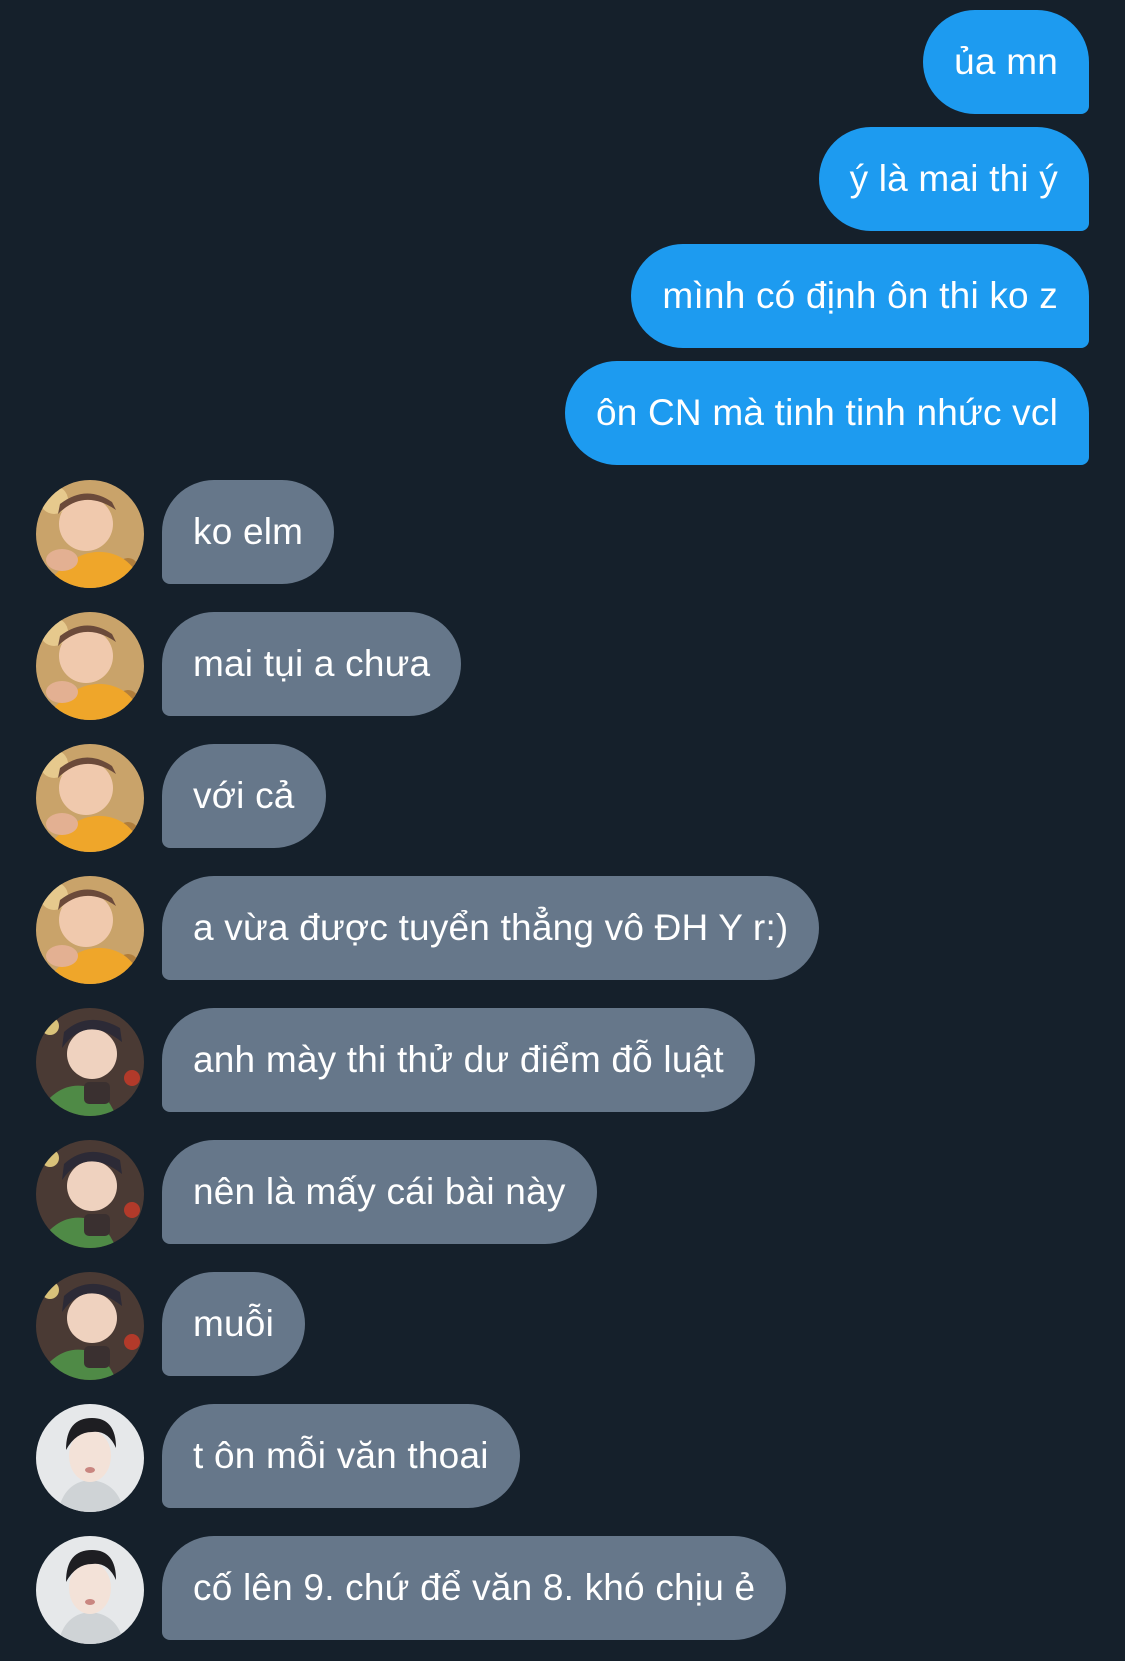  I want to click on sent-message-bubble: ôn CN mà tinh tinh nhức vcl, so click(826, 413).